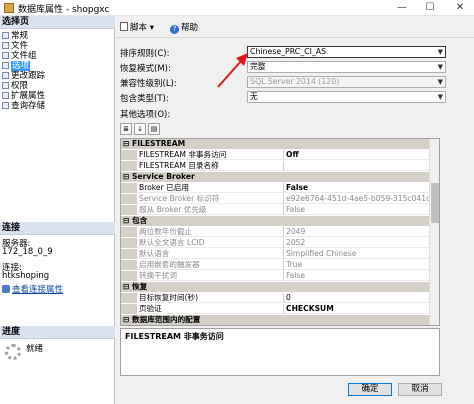 The height and width of the screenshot is (404, 474). I want to click on compatibility-level-select: SQL Server 2014 (120) ▼, so click(346, 82).